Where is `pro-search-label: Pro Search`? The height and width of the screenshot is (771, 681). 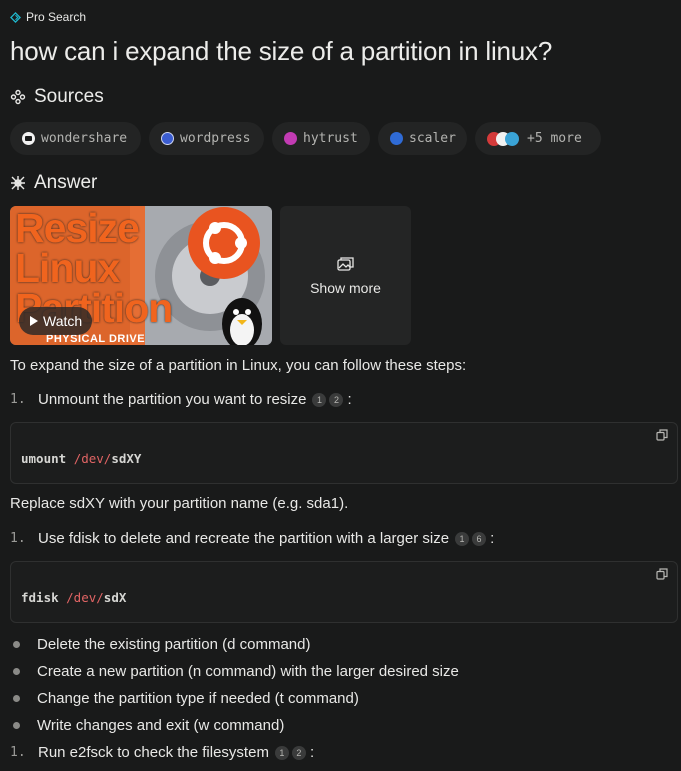 pro-search-label: Pro Search is located at coordinates (56, 17).